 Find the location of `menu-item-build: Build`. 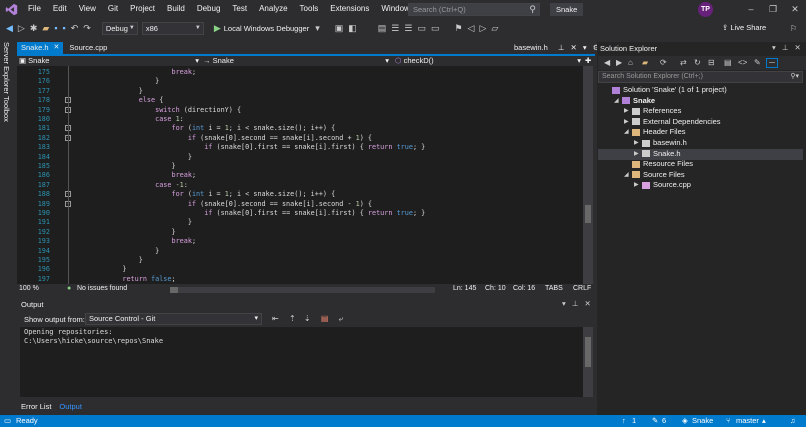

menu-item-build: Build is located at coordinates (176, 9).